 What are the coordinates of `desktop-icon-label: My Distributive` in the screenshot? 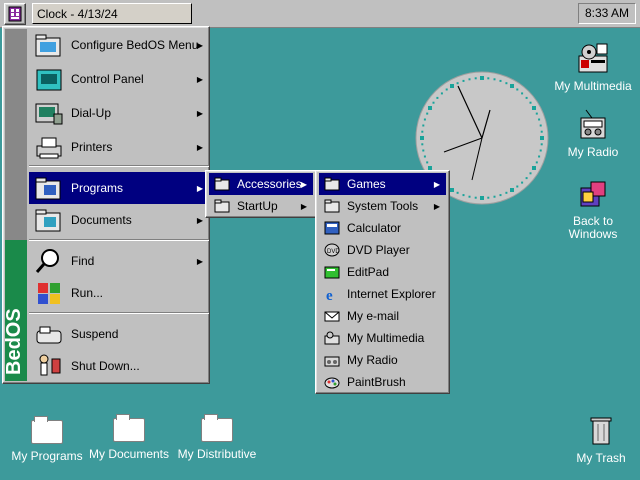 It's located at (217, 454).